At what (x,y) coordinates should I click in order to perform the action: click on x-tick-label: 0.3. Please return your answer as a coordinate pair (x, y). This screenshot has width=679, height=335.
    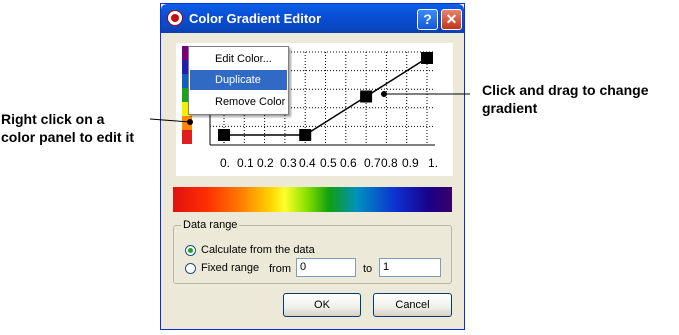
    Looking at the image, I should click on (288, 163).